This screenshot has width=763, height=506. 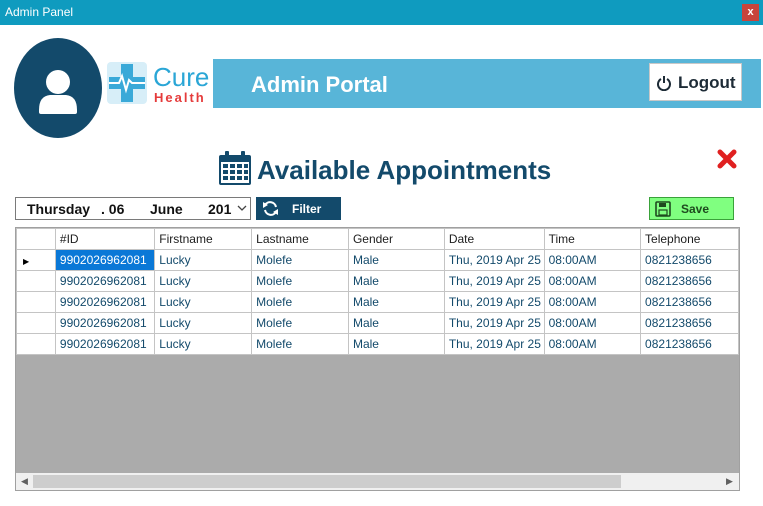 What do you see at coordinates (133, 208) in the screenshot?
I see `date-picker: Thursday . 06 June 201` at bounding box center [133, 208].